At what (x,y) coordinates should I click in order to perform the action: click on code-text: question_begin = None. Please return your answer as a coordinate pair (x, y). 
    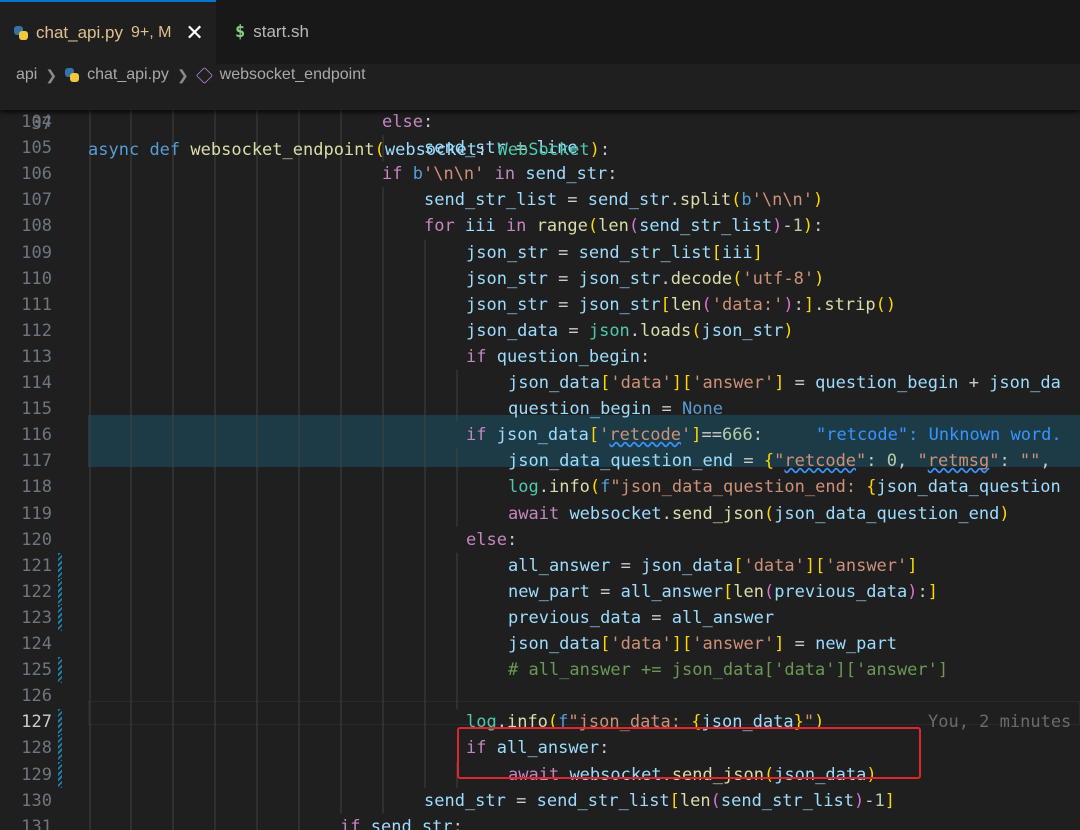
    Looking at the image, I should click on (615, 409).